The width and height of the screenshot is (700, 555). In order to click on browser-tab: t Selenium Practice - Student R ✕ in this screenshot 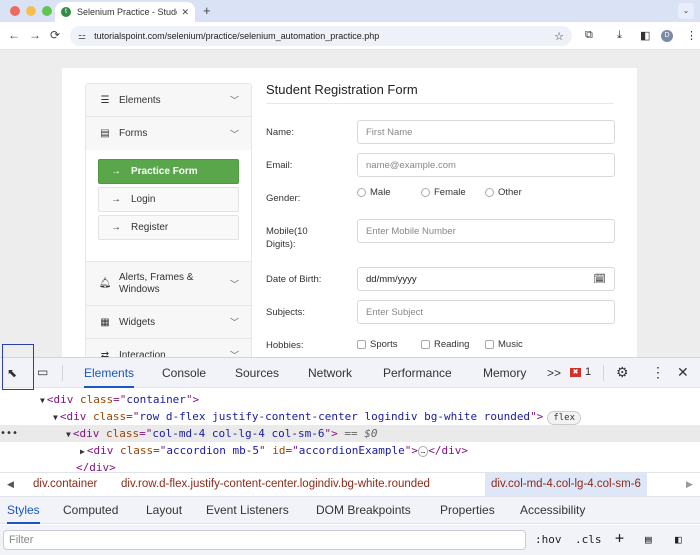, I will do `click(125, 12)`.